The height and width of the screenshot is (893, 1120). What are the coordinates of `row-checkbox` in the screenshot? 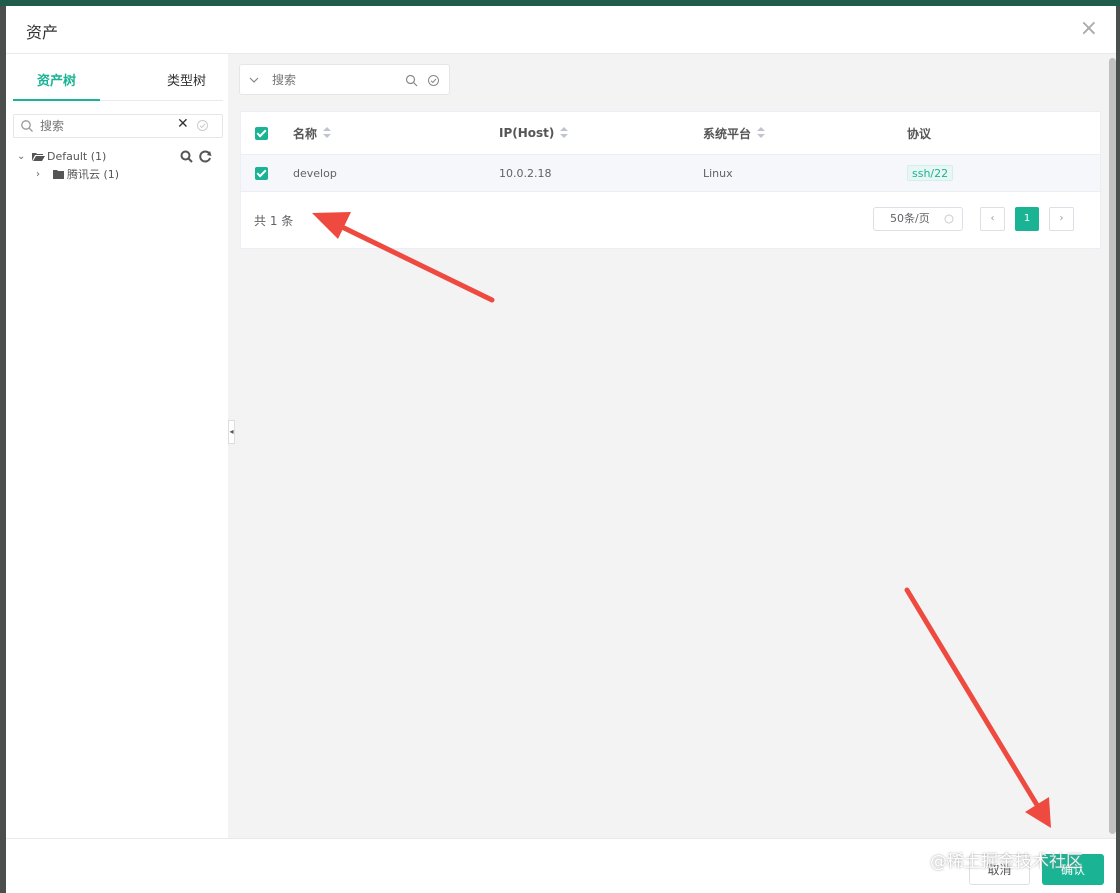 It's located at (261, 173).